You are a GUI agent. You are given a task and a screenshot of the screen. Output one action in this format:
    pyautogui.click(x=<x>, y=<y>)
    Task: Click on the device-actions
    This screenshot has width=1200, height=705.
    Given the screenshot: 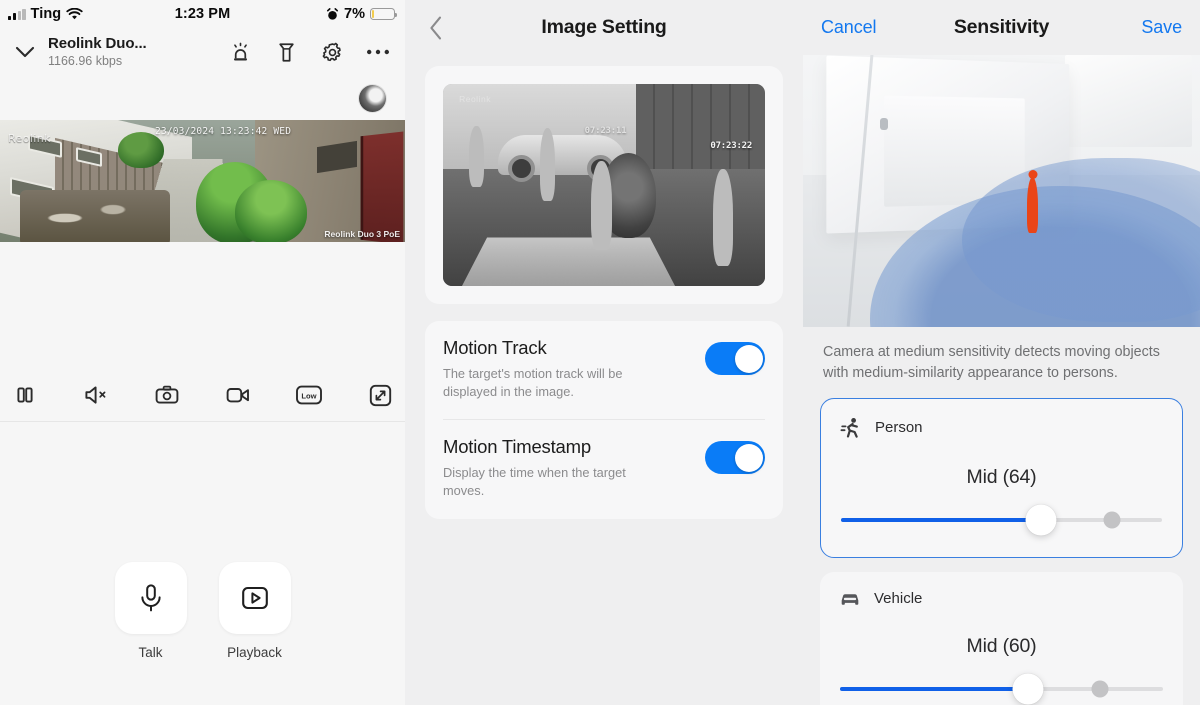 What is the action you would take?
    pyautogui.click(x=309, y=52)
    